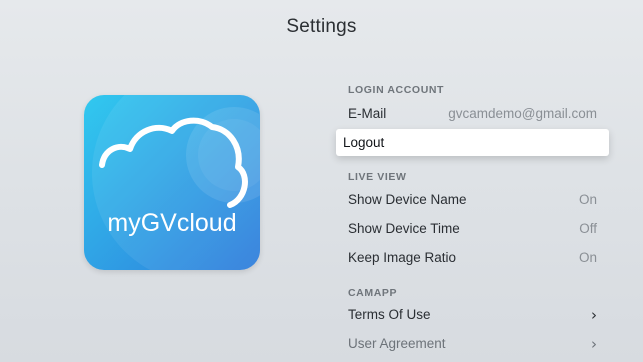  What do you see at coordinates (377, 177) in the screenshot?
I see `section-header-live-view: LIVE VIEW` at bounding box center [377, 177].